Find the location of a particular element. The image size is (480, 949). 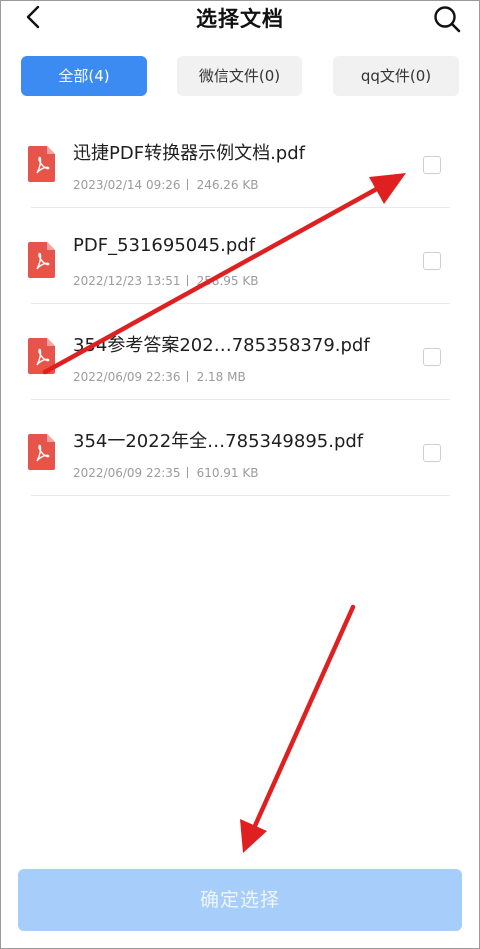

file-date: 2022/12/23 13:51 is located at coordinates (127, 281).